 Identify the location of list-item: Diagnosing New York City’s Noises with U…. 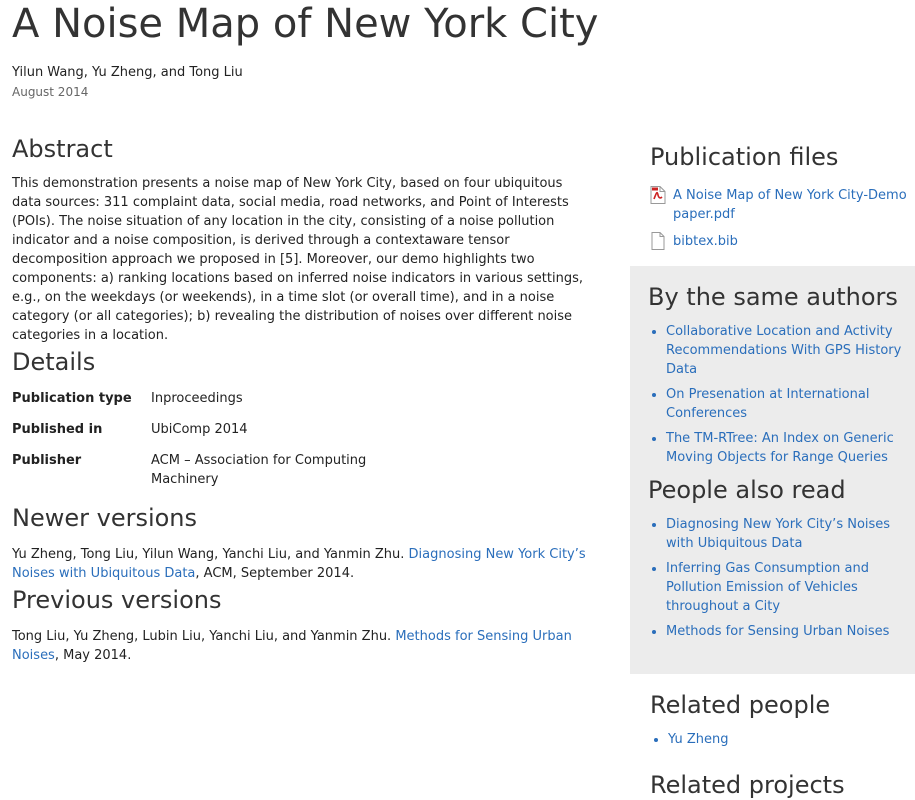
(787, 534).